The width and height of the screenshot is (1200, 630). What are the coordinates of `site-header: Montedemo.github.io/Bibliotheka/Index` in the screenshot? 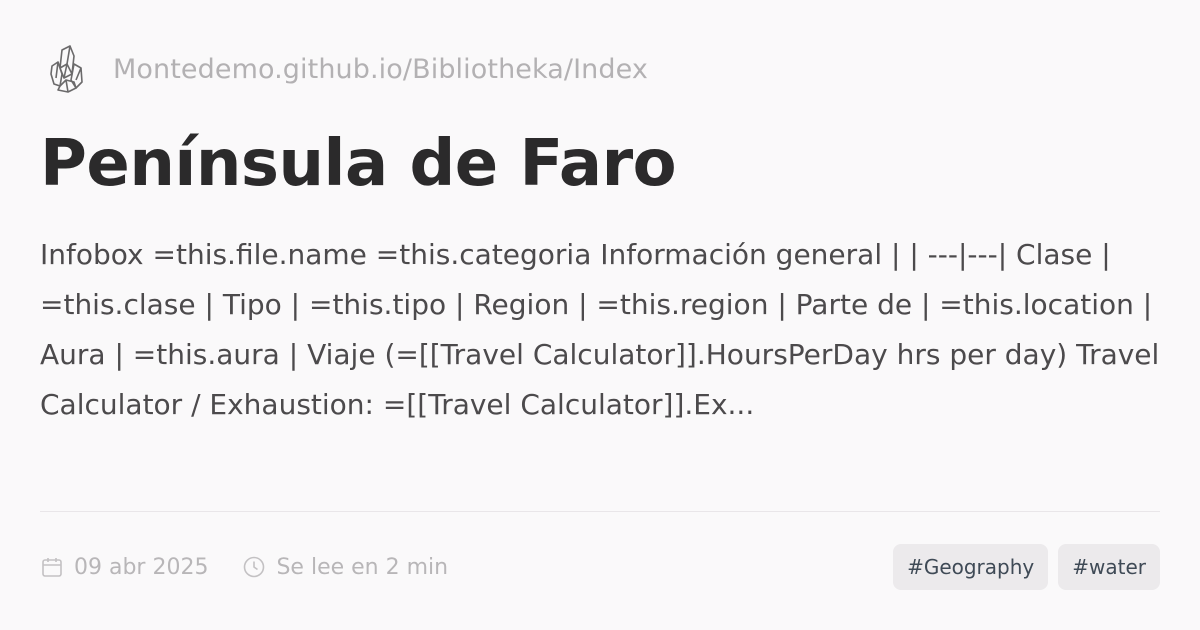 It's located at (600, 69).